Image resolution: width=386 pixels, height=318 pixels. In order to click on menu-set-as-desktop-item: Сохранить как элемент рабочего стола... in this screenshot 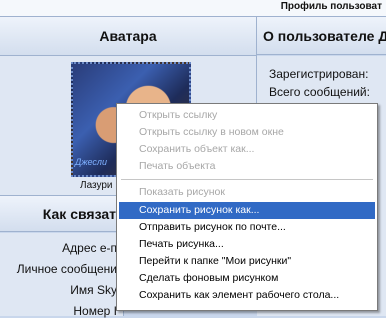, I will do `click(247, 295)`.